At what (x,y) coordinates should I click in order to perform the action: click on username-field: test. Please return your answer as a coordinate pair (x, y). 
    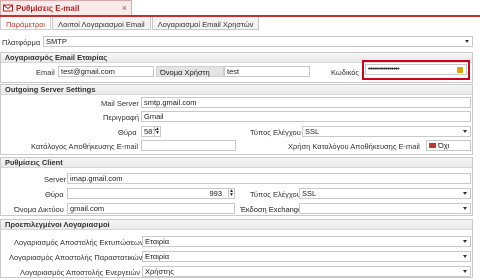
    Looking at the image, I should click on (267, 71).